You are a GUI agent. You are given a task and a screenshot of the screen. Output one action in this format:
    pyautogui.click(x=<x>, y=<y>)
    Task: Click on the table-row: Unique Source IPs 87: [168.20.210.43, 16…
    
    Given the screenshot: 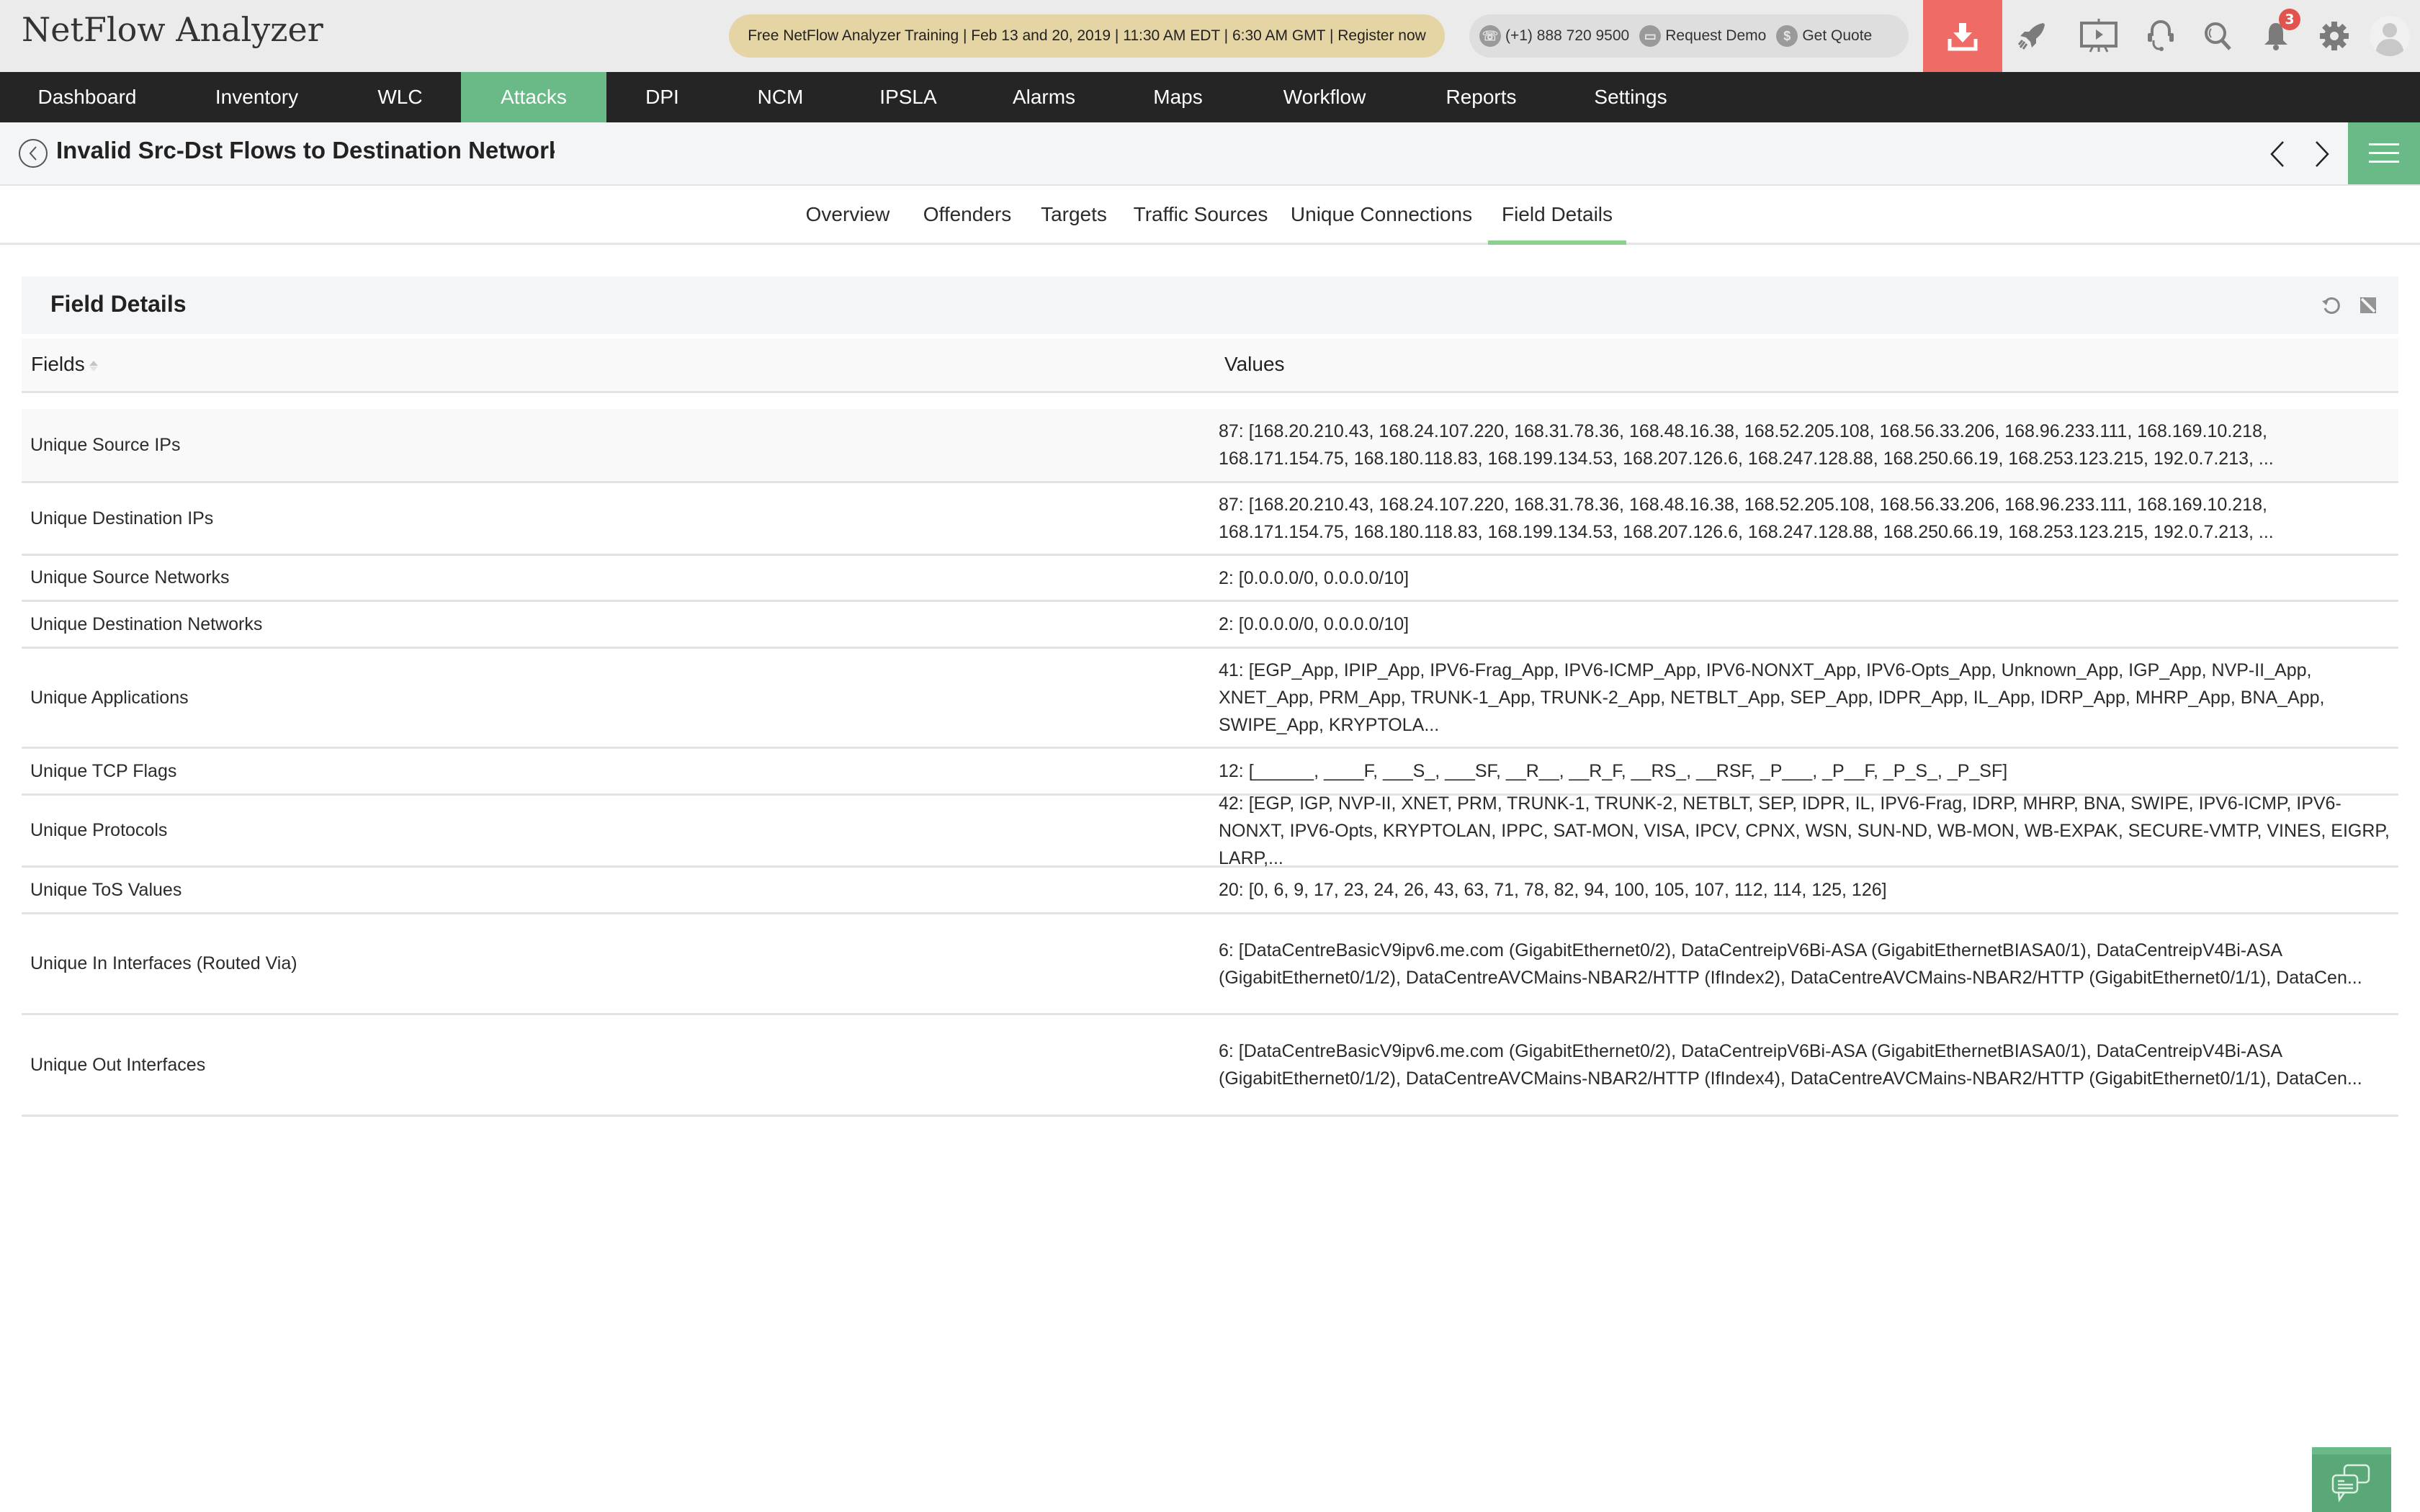 What is the action you would take?
    pyautogui.click(x=1210, y=446)
    